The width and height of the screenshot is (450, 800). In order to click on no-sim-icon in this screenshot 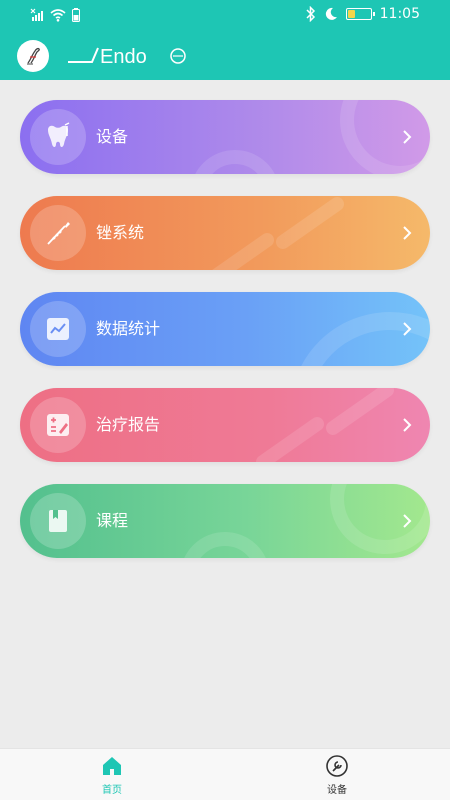, I will do `click(36, 14)`.